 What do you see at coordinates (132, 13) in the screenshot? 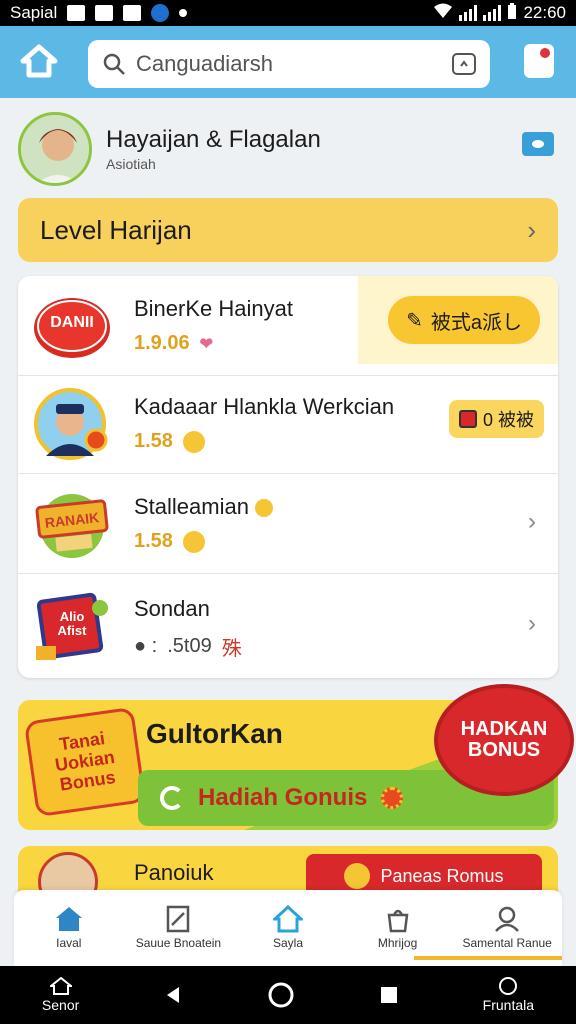
I see `app-notif-icon` at bounding box center [132, 13].